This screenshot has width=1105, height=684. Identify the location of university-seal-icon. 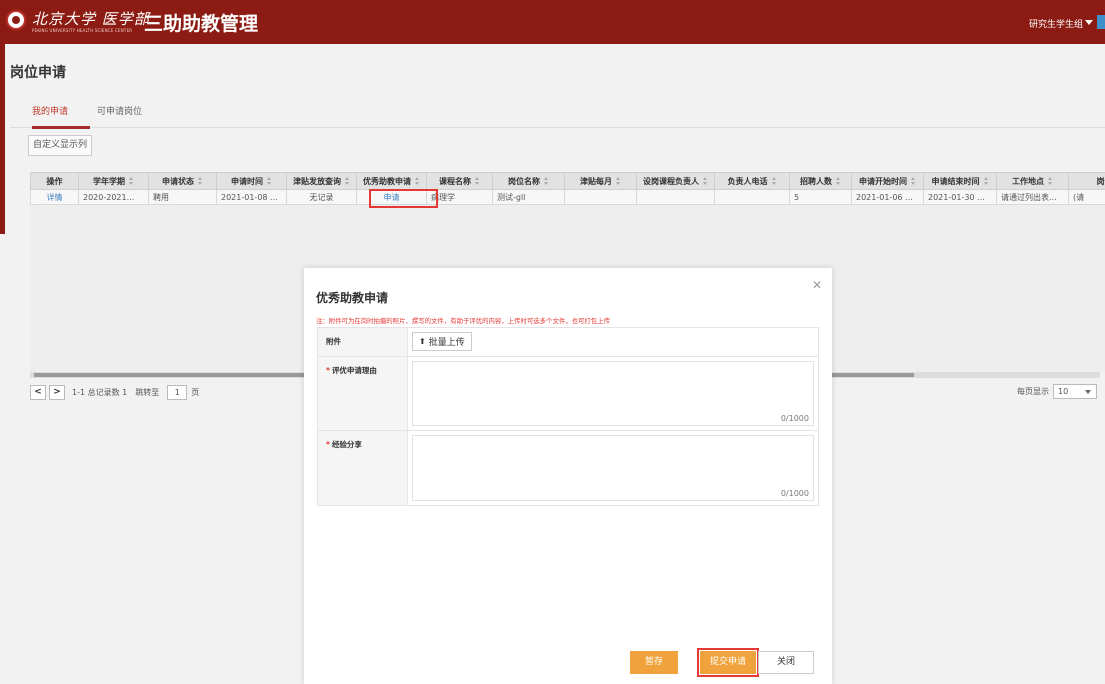
(16, 20).